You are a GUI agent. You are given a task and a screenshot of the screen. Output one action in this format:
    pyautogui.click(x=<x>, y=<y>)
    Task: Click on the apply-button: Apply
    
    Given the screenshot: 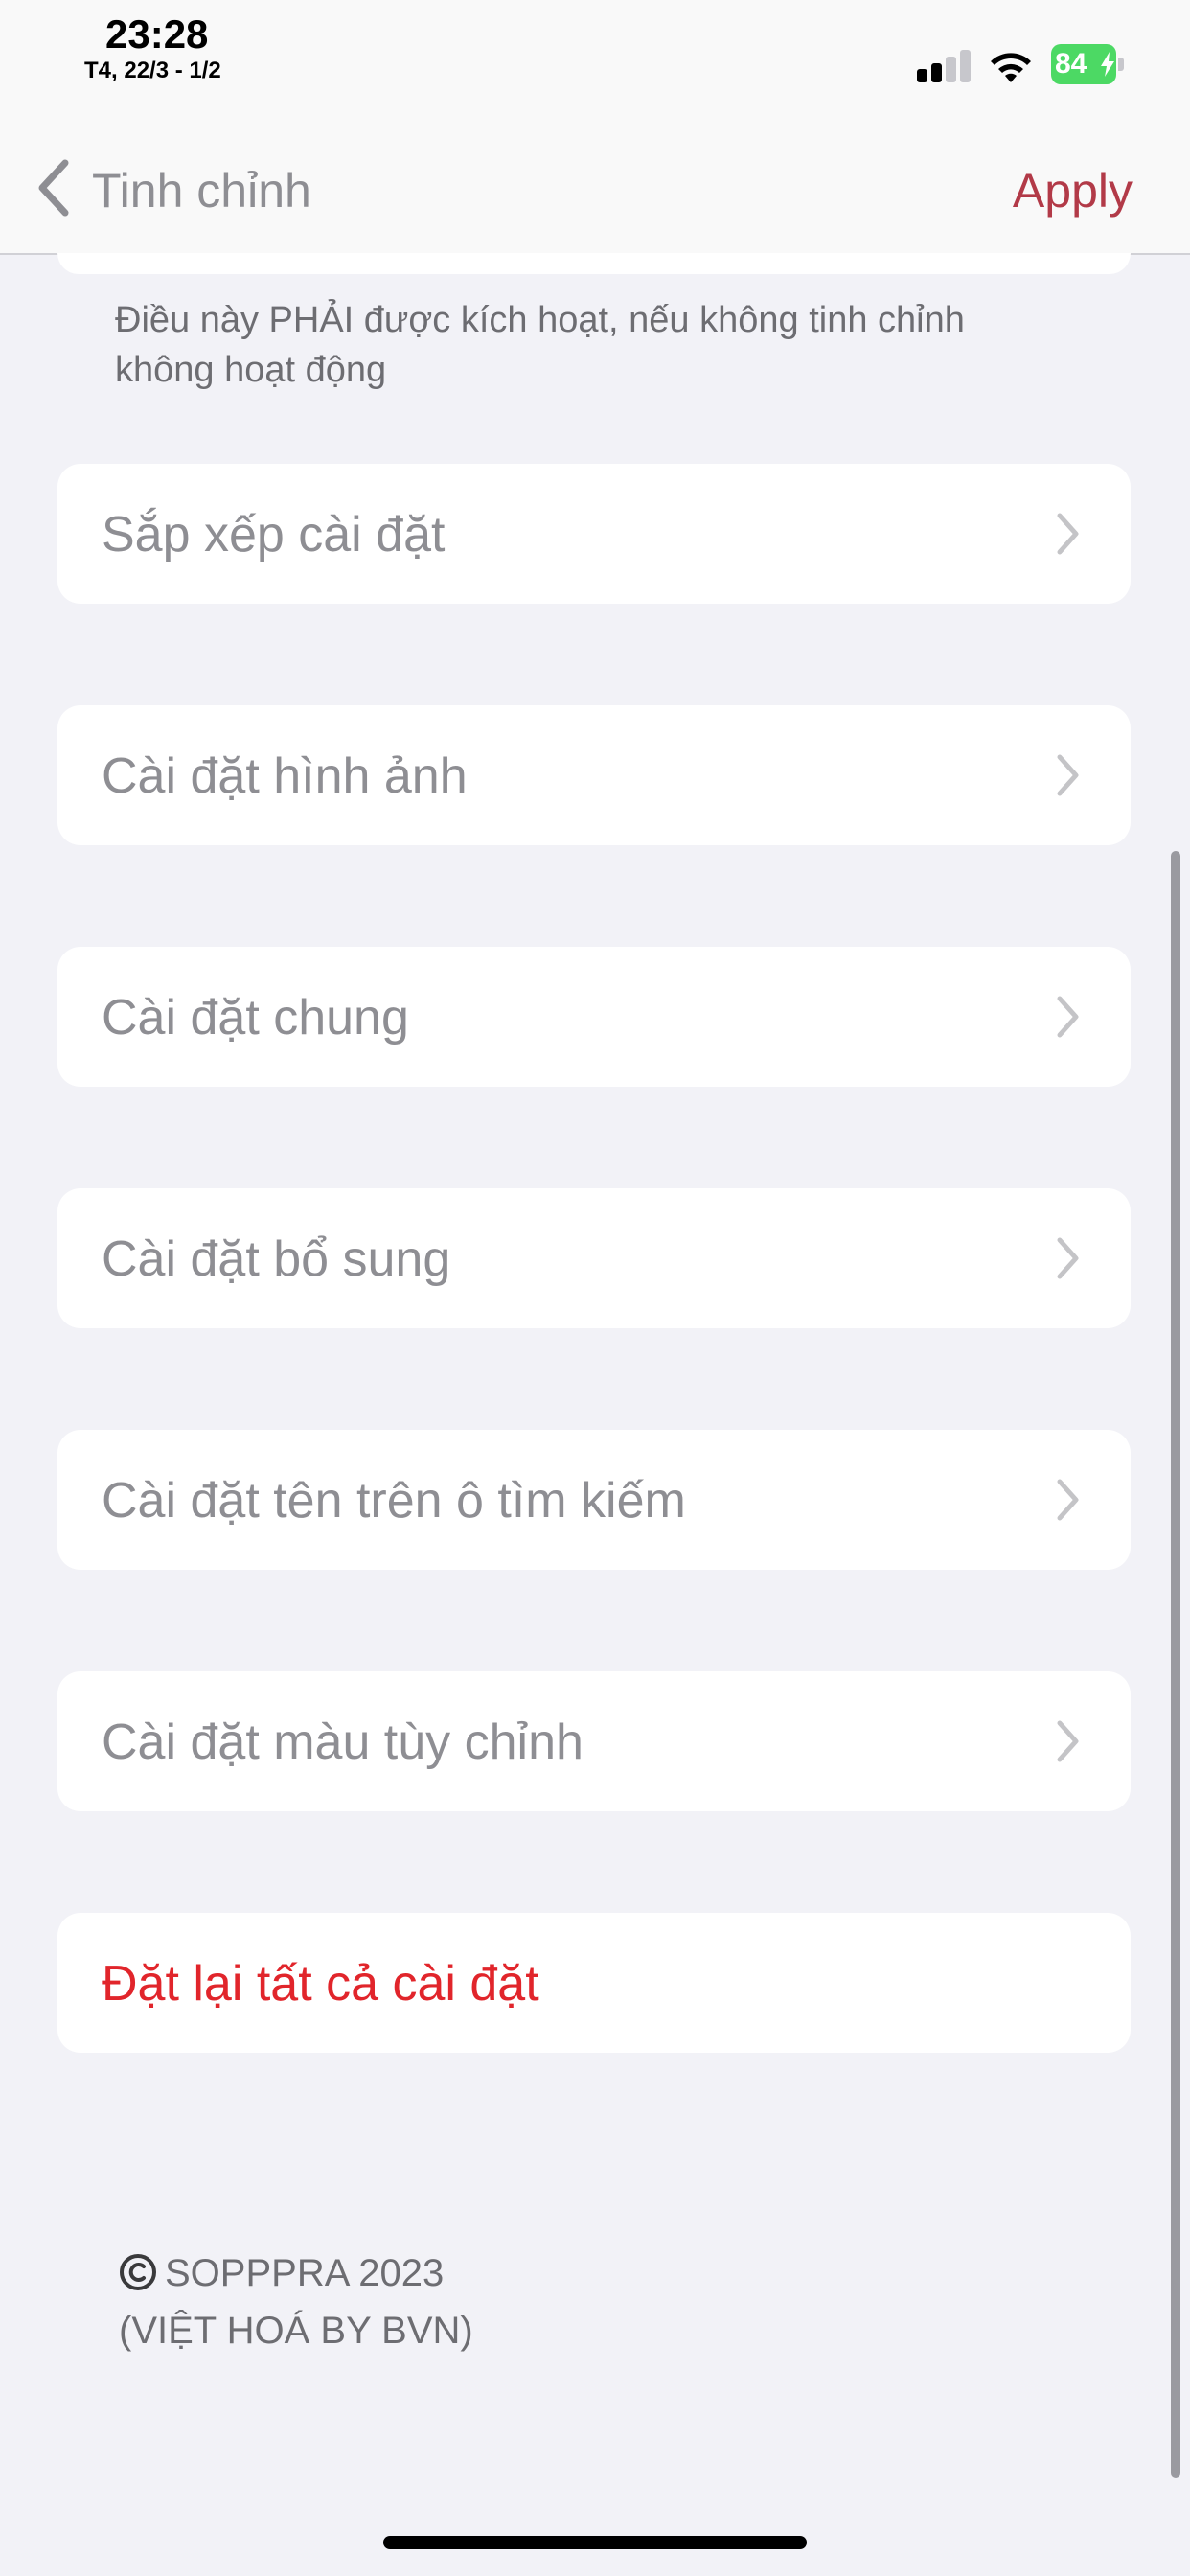 What is the action you would take?
    pyautogui.click(x=1073, y=190)
    